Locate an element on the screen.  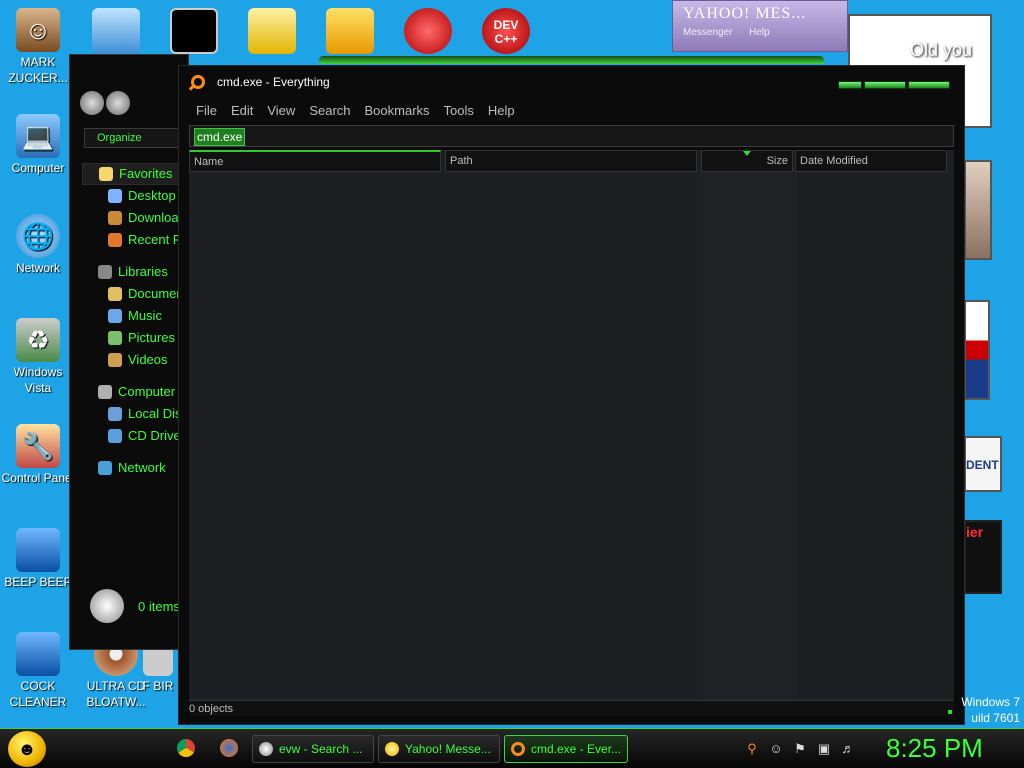
desktop-icon-recycle-bin: ♻ Windows Vista is located at coordinates (38, 357).